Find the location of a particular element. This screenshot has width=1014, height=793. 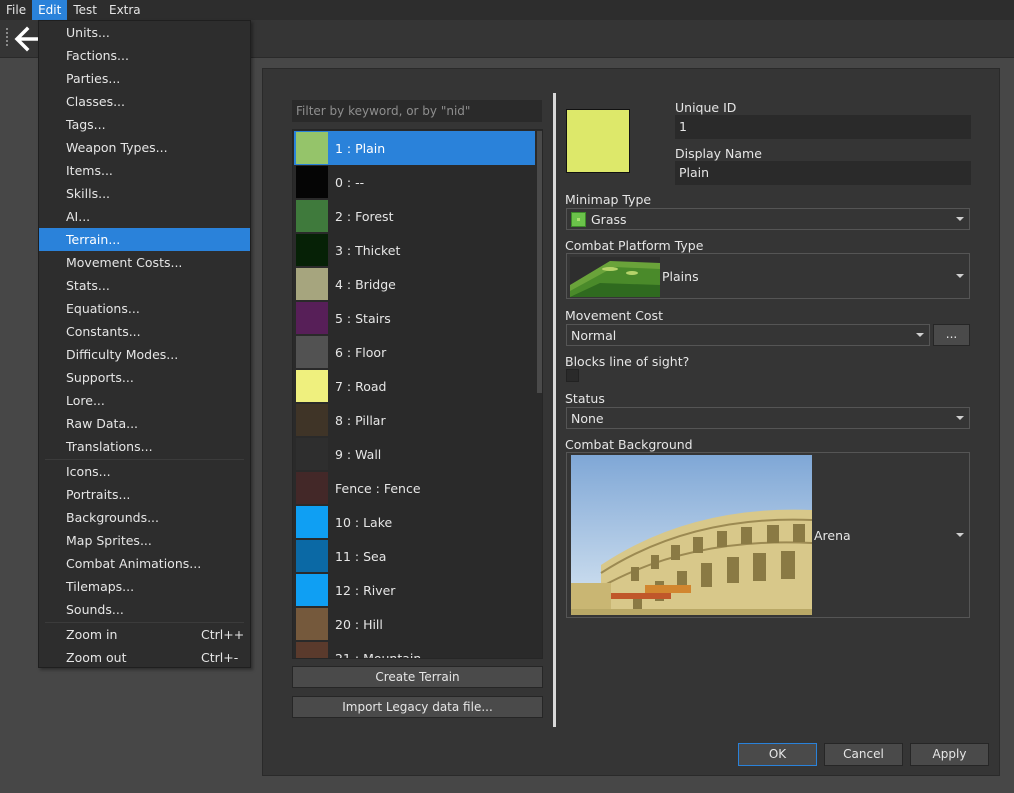

plains-platform-image is located at coordinates (615, 277).